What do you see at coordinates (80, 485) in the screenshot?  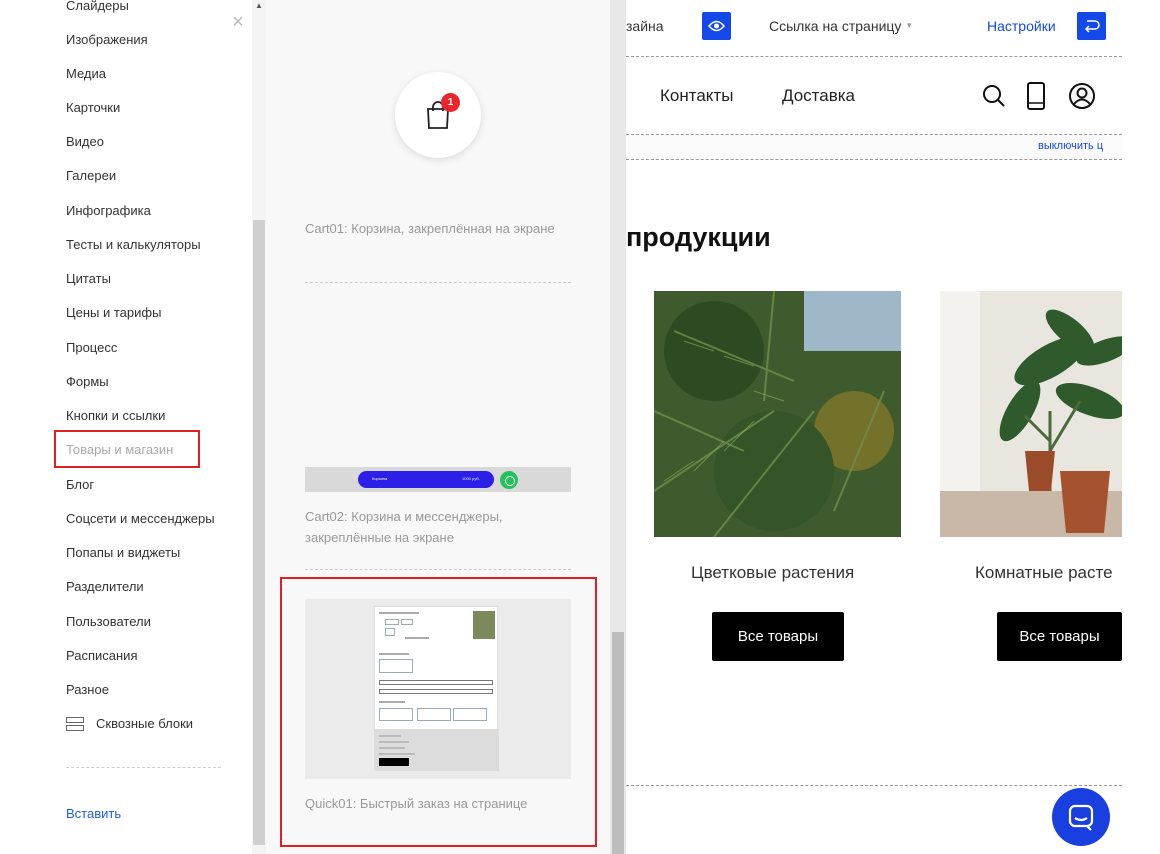 I see `menu-item-blog: Блог` at bounding box center [80, 485].